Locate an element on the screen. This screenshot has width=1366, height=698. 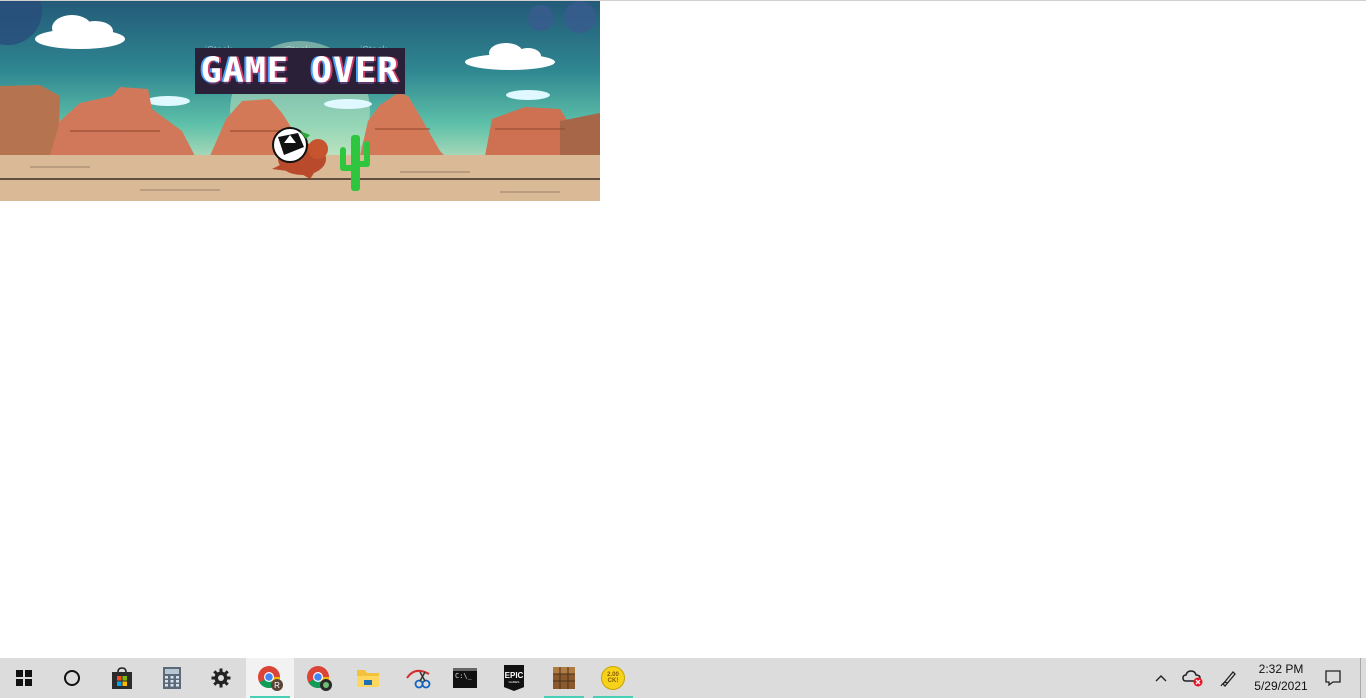
taskbar-app-snipping-tool is located at coordinates (418, 678).